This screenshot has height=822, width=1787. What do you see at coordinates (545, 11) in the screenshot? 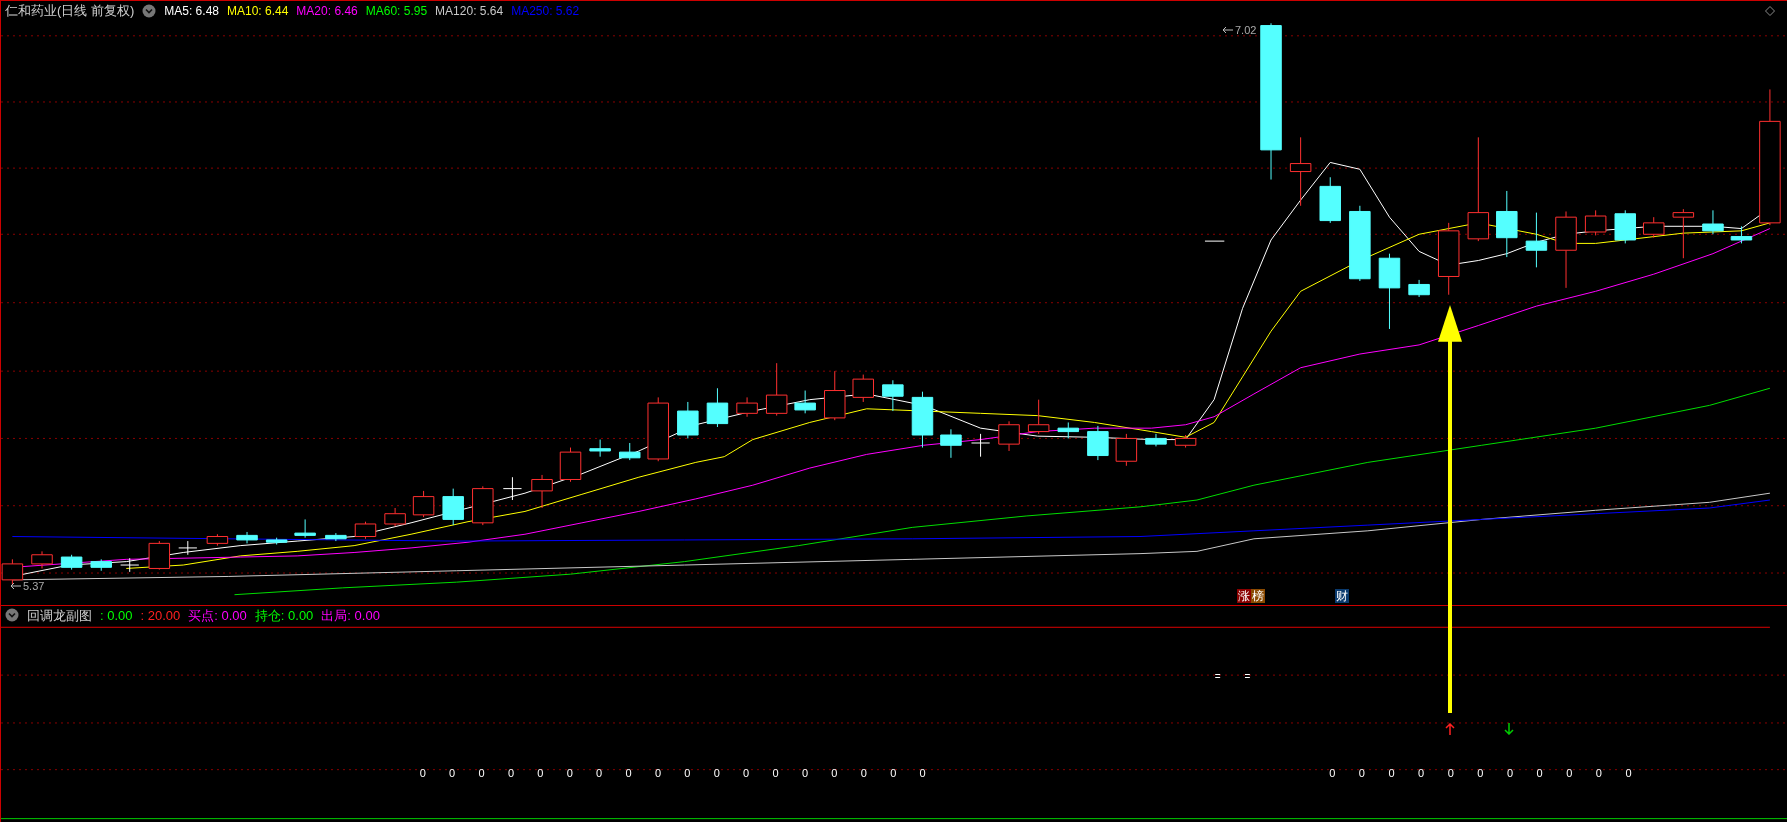
I see `ma-legend: MA250: 5.62` at bounding box center [545, 11].